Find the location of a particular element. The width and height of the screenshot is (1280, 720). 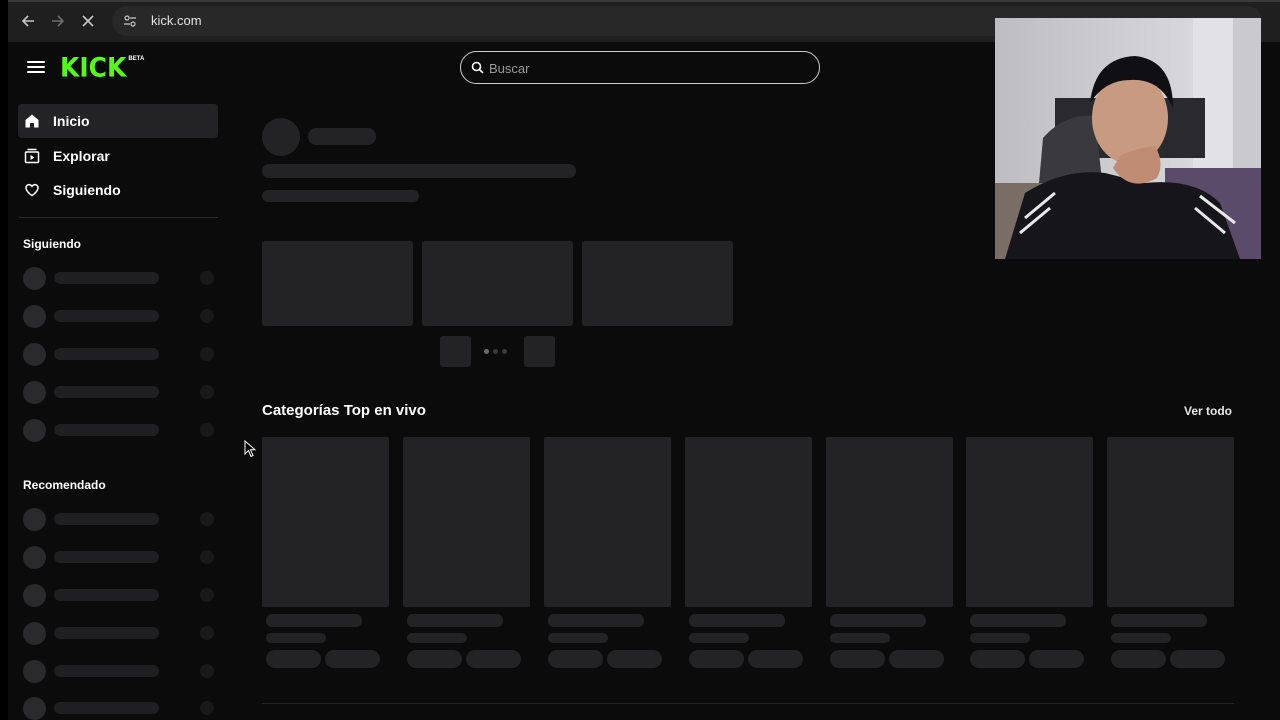

sidebar-divider is located at coordinates (118, 217).